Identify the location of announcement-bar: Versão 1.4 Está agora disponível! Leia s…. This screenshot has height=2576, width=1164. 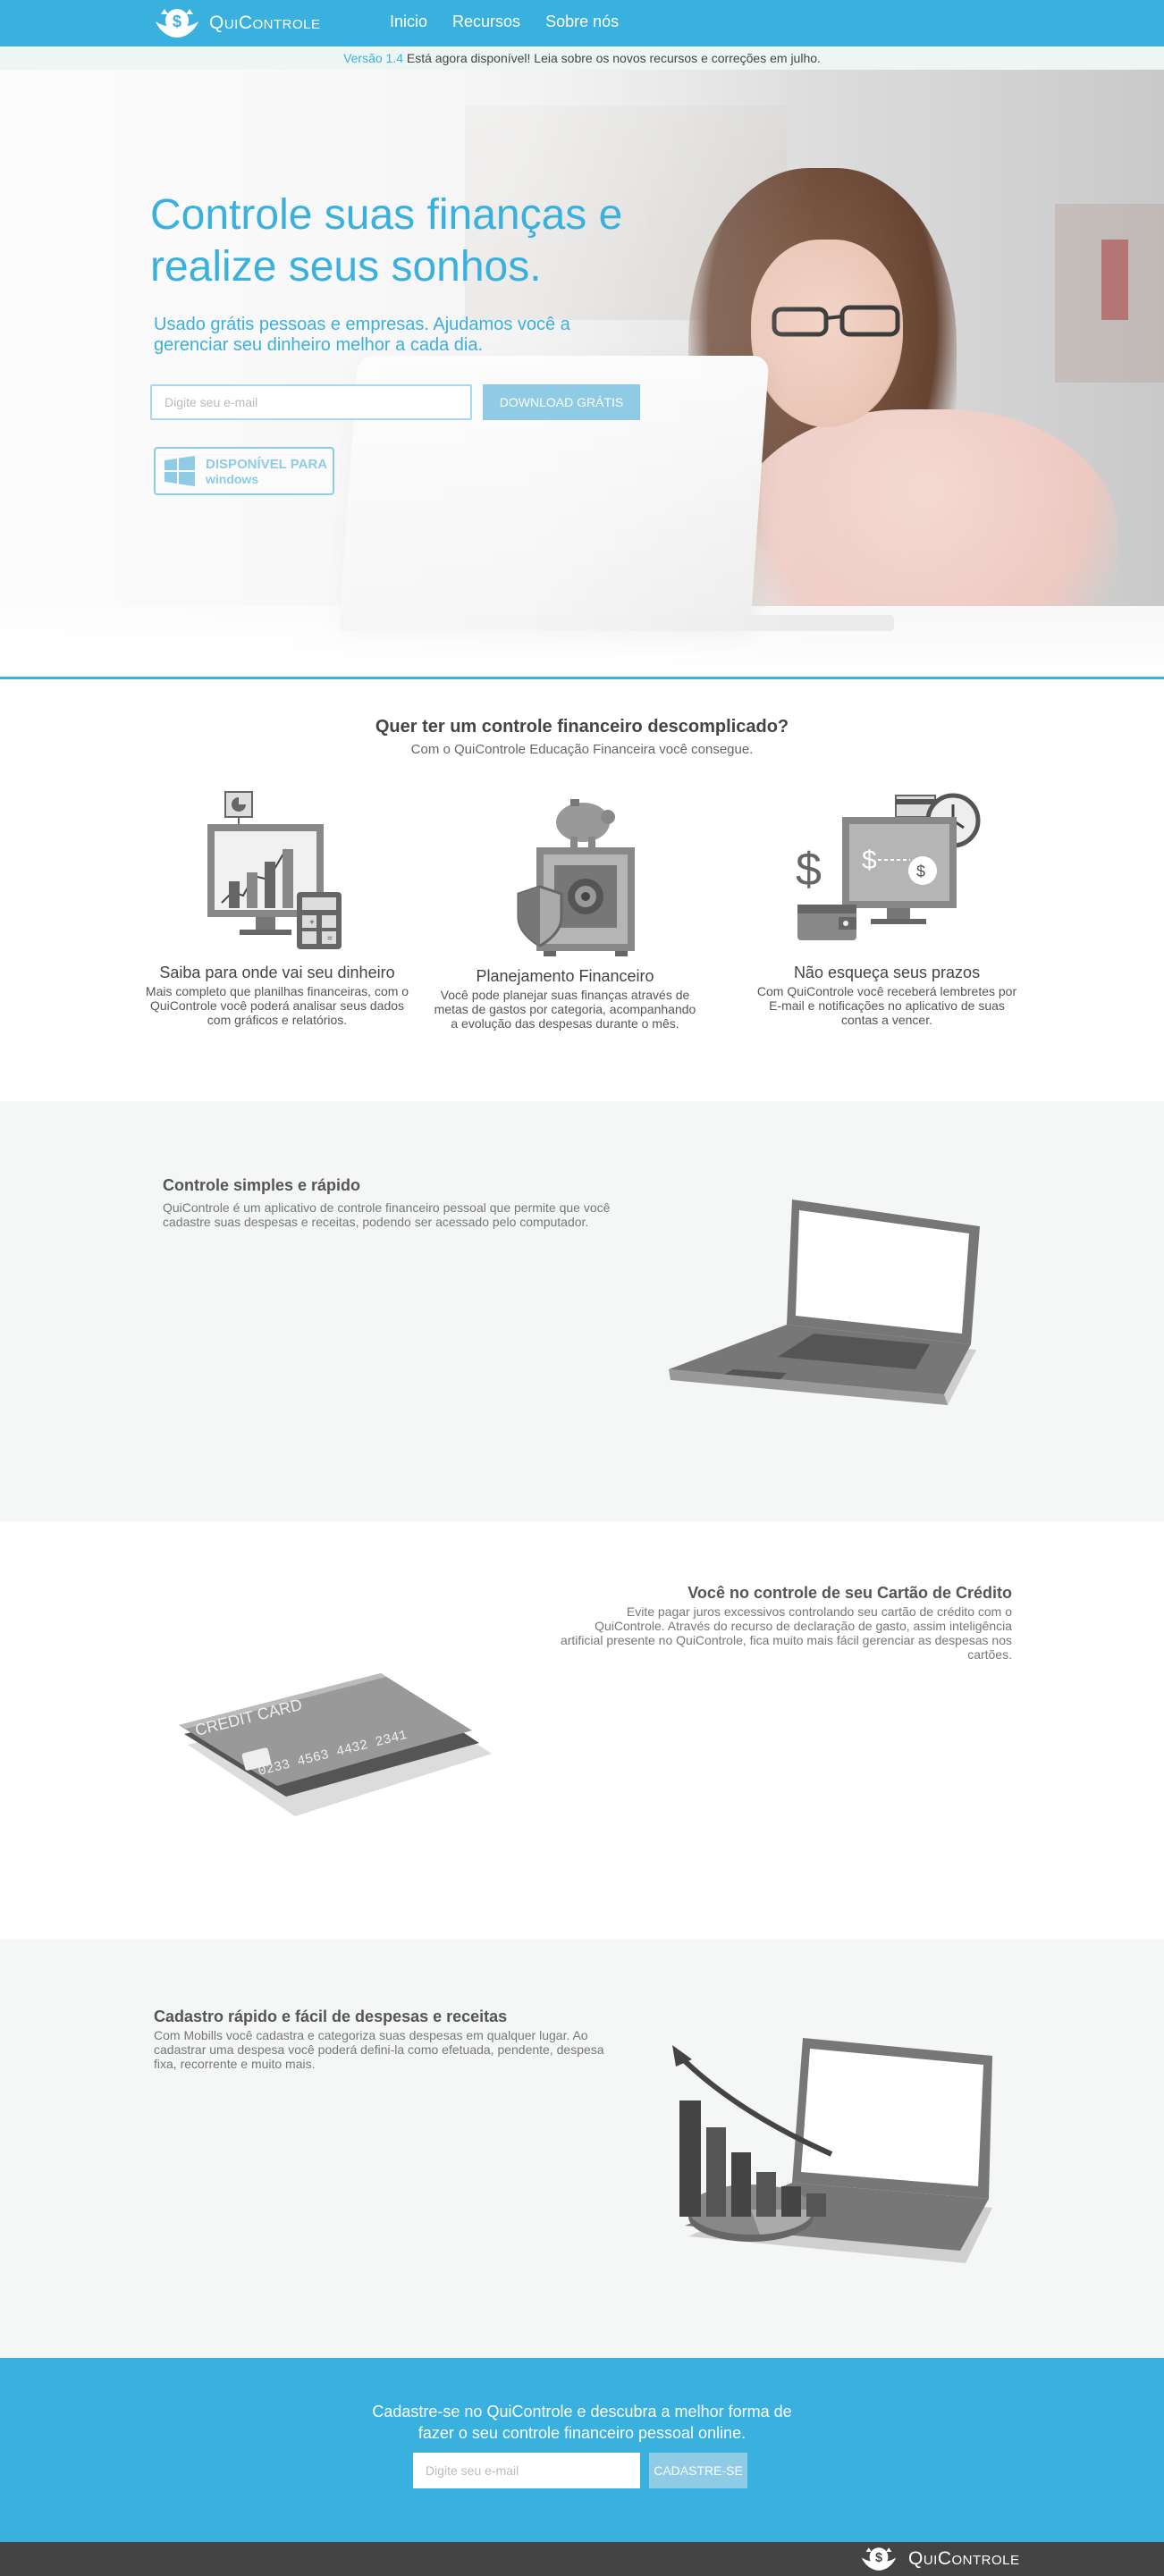
(582, 58).